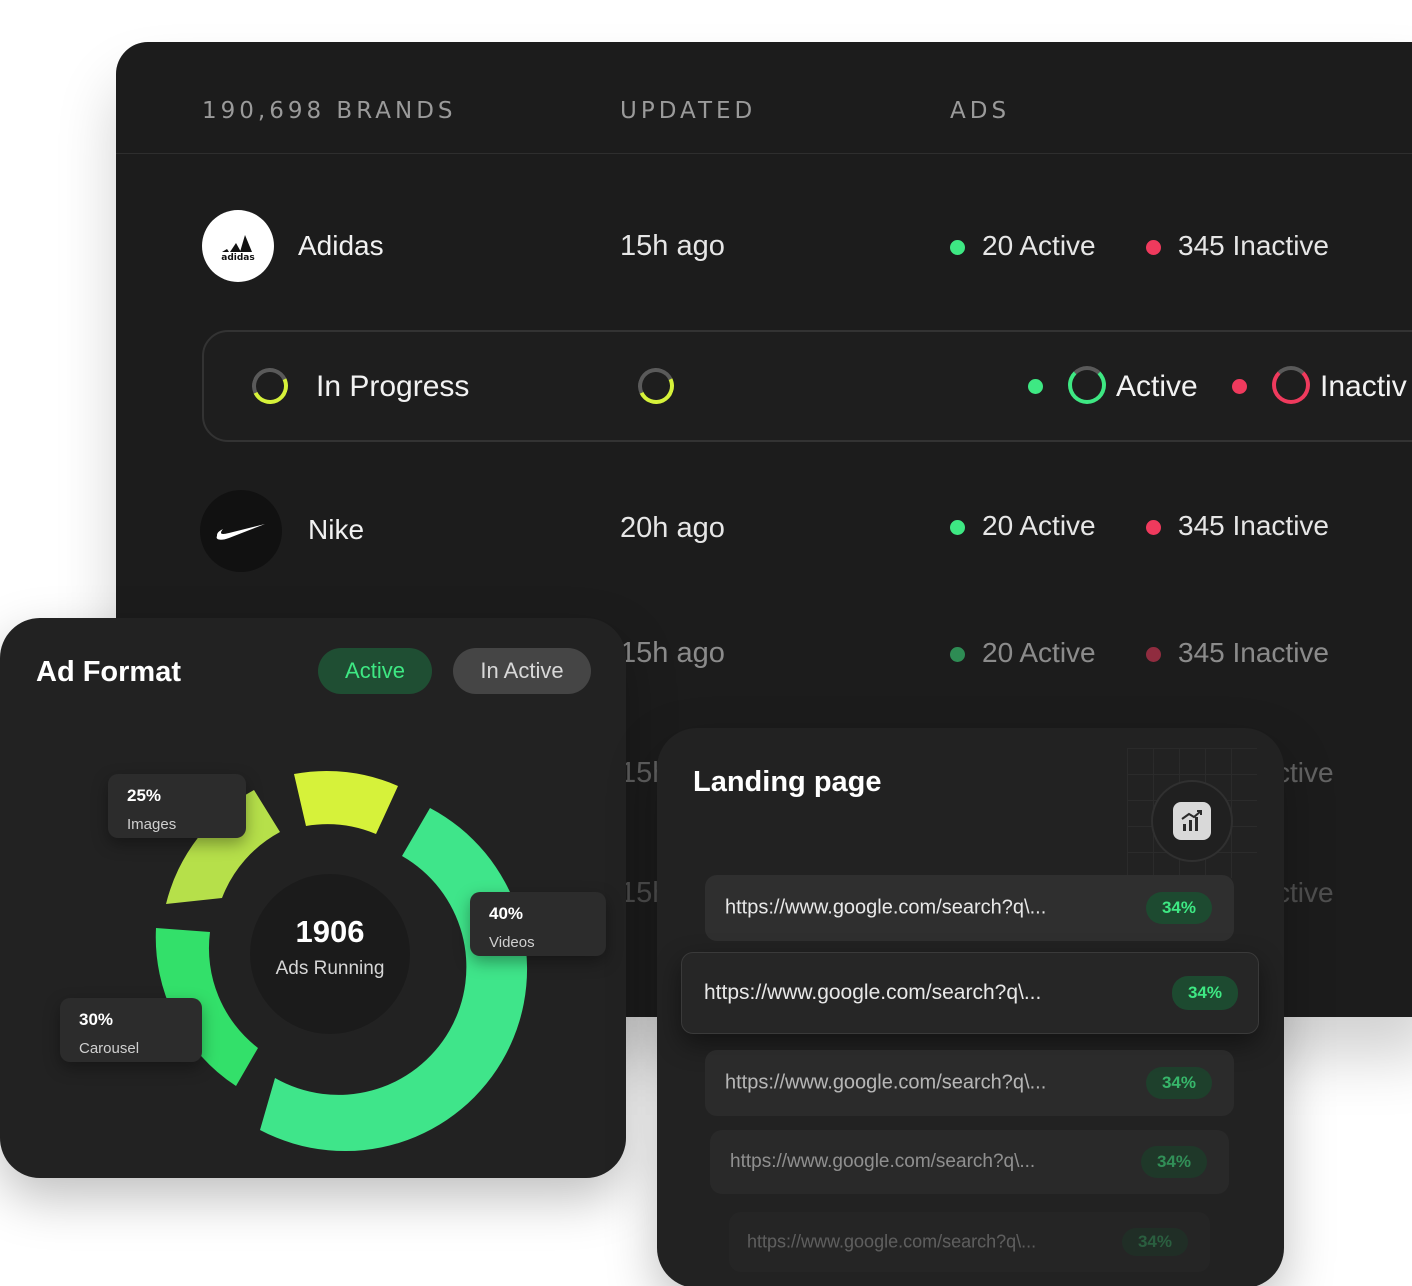  I want to click on inactive-filter-button: In Active, so click(522, 671).